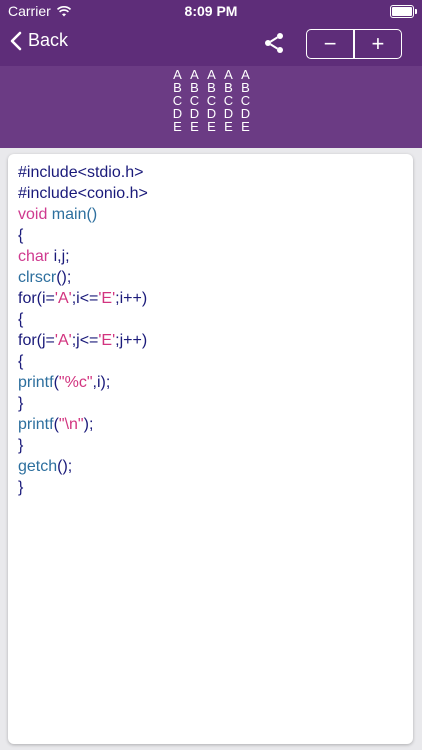 Image resolution: width=422 pixels, height=750 pixels. What do you see at coordinates (16, 40) in the screenshot?
I see `chevron-left-icon` at bounding box center [16, 40].